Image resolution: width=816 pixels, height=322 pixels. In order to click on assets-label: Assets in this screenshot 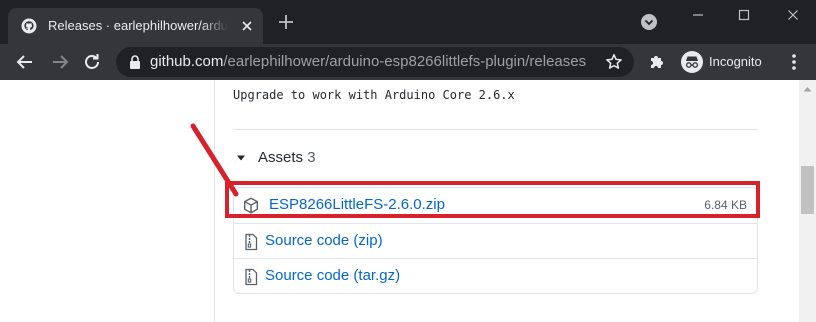, I will do `click(281, 157)`.